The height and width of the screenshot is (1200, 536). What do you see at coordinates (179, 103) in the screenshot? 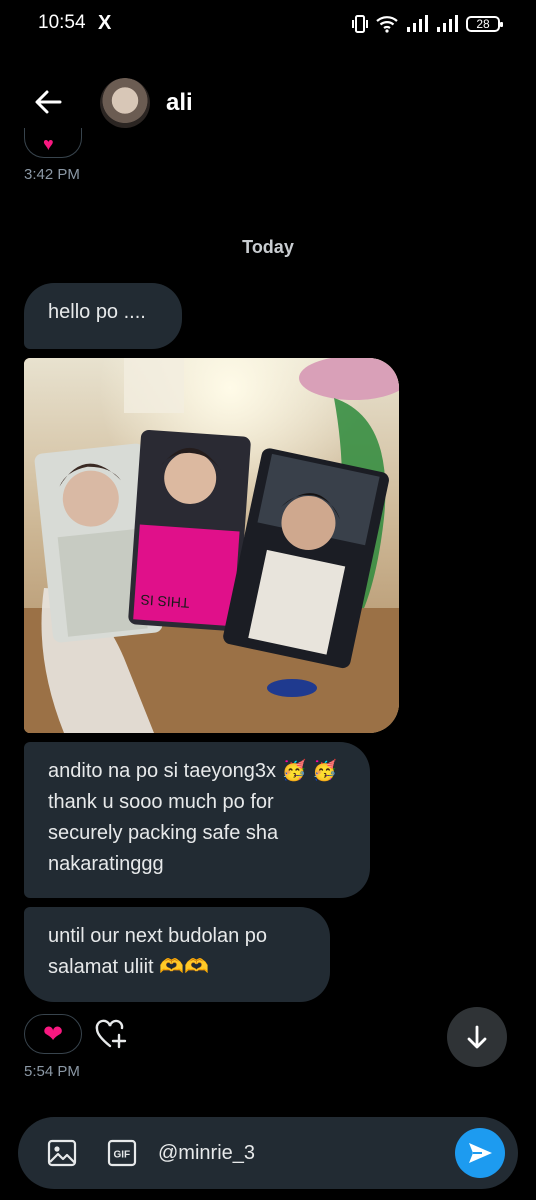
I see `contact-name: ali` at bounding box center [179, 103].